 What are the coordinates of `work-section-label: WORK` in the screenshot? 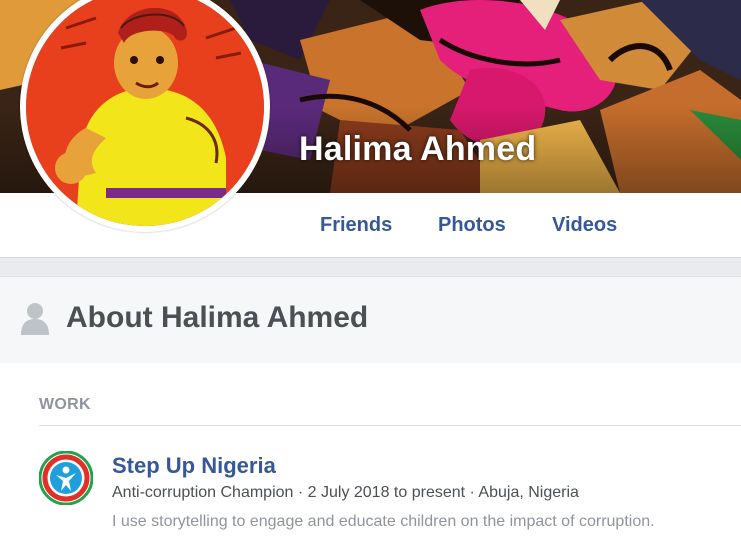 It's located at (65, 404).